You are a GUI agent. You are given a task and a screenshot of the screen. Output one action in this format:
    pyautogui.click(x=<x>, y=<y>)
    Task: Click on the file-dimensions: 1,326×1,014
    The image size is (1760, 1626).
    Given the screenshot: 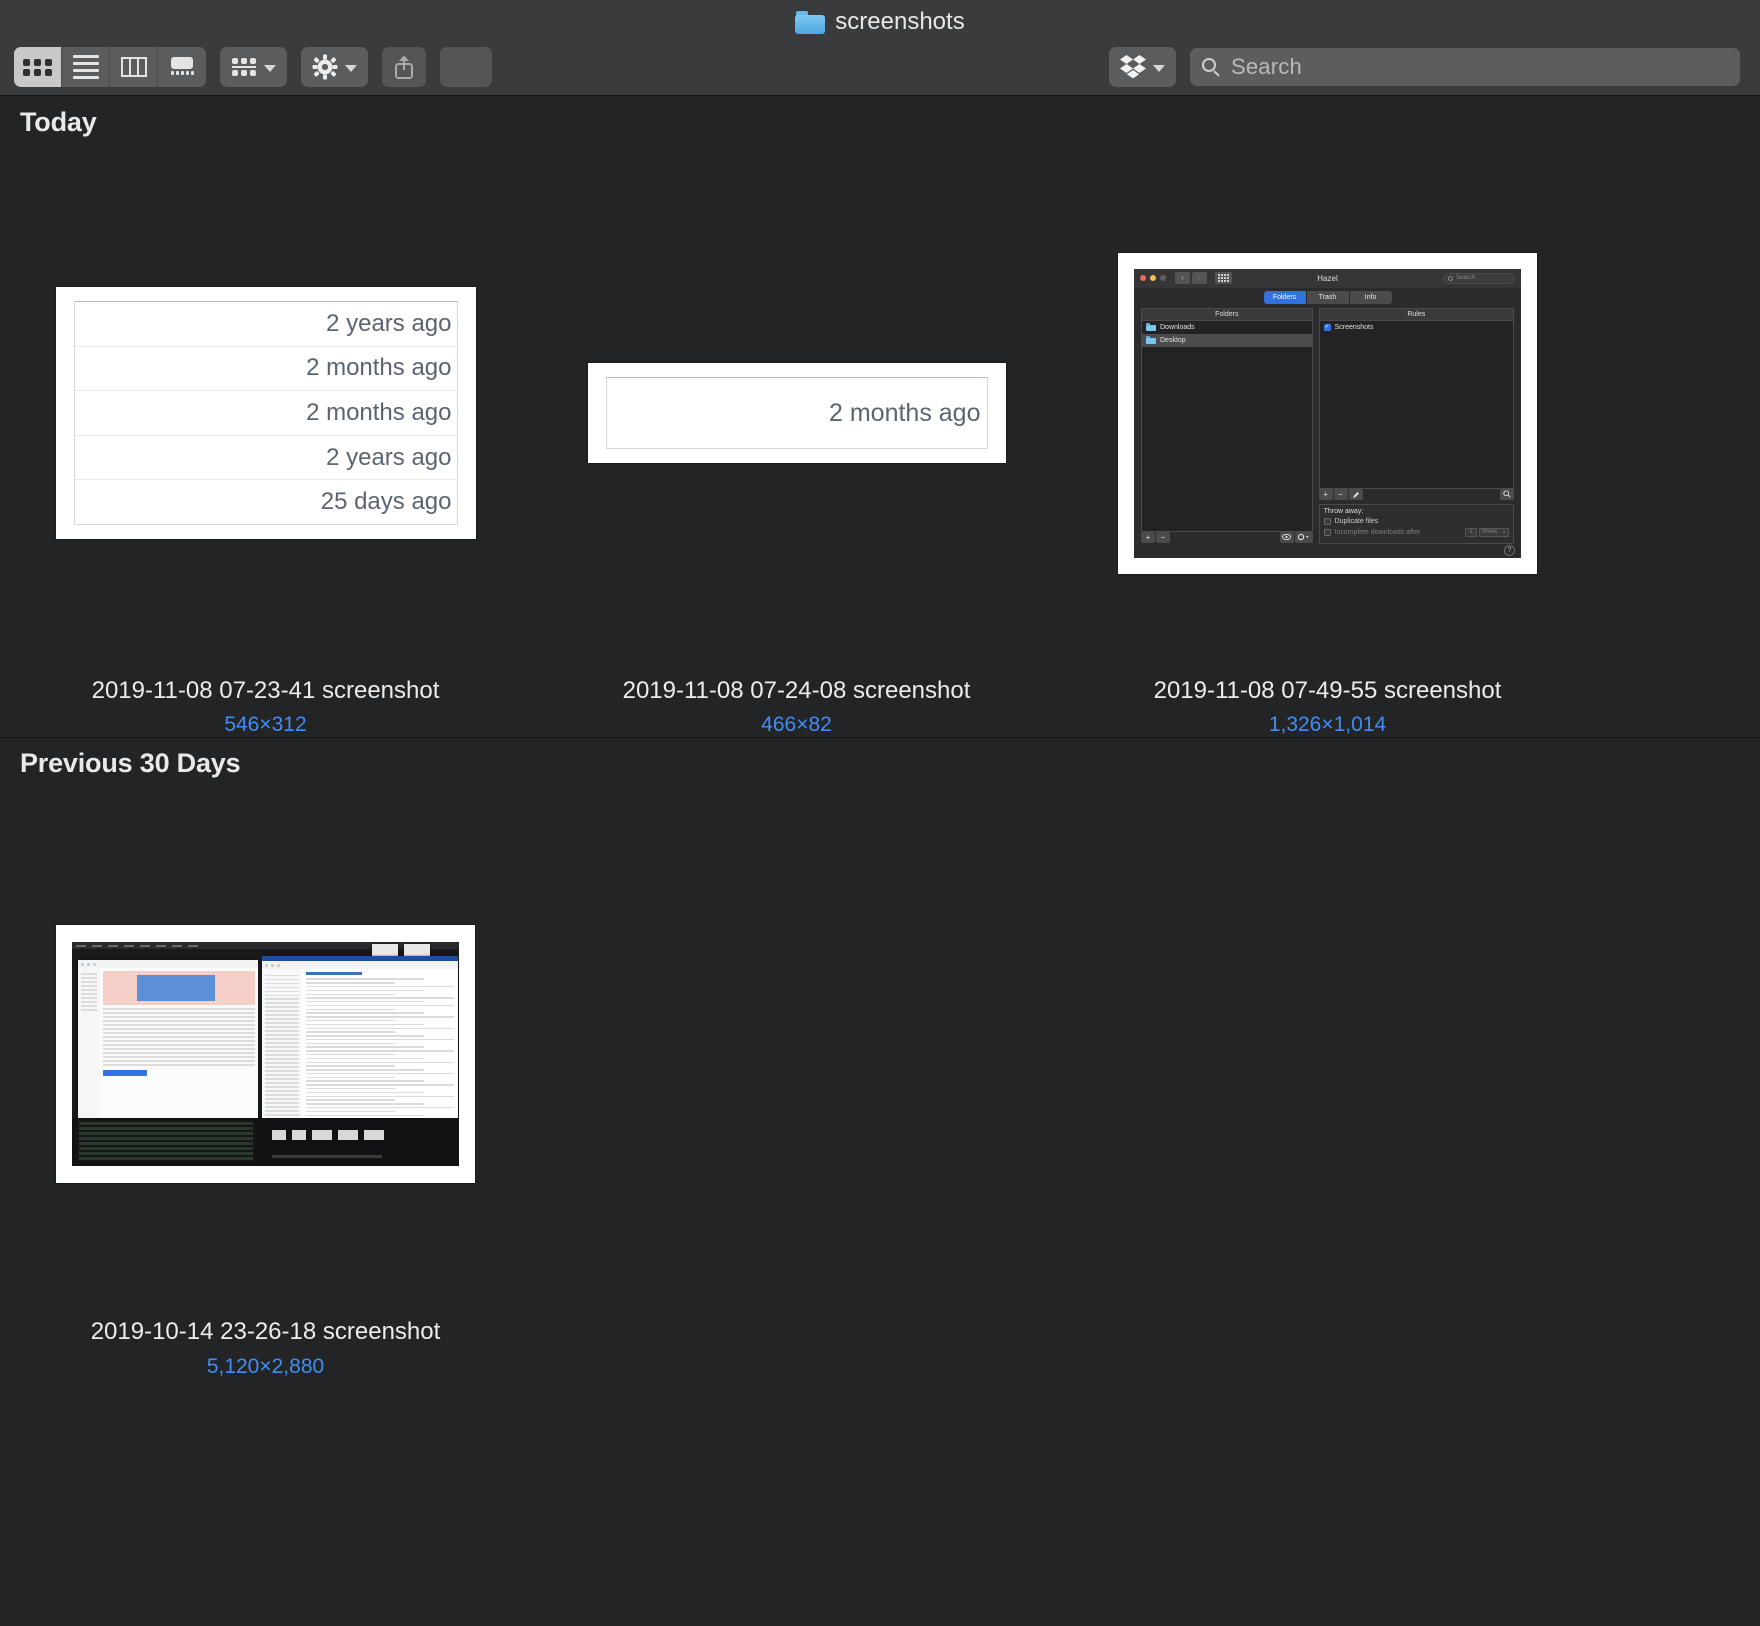 What is the action you would take?
    pyautogui.click(x=1327, y=725)
    